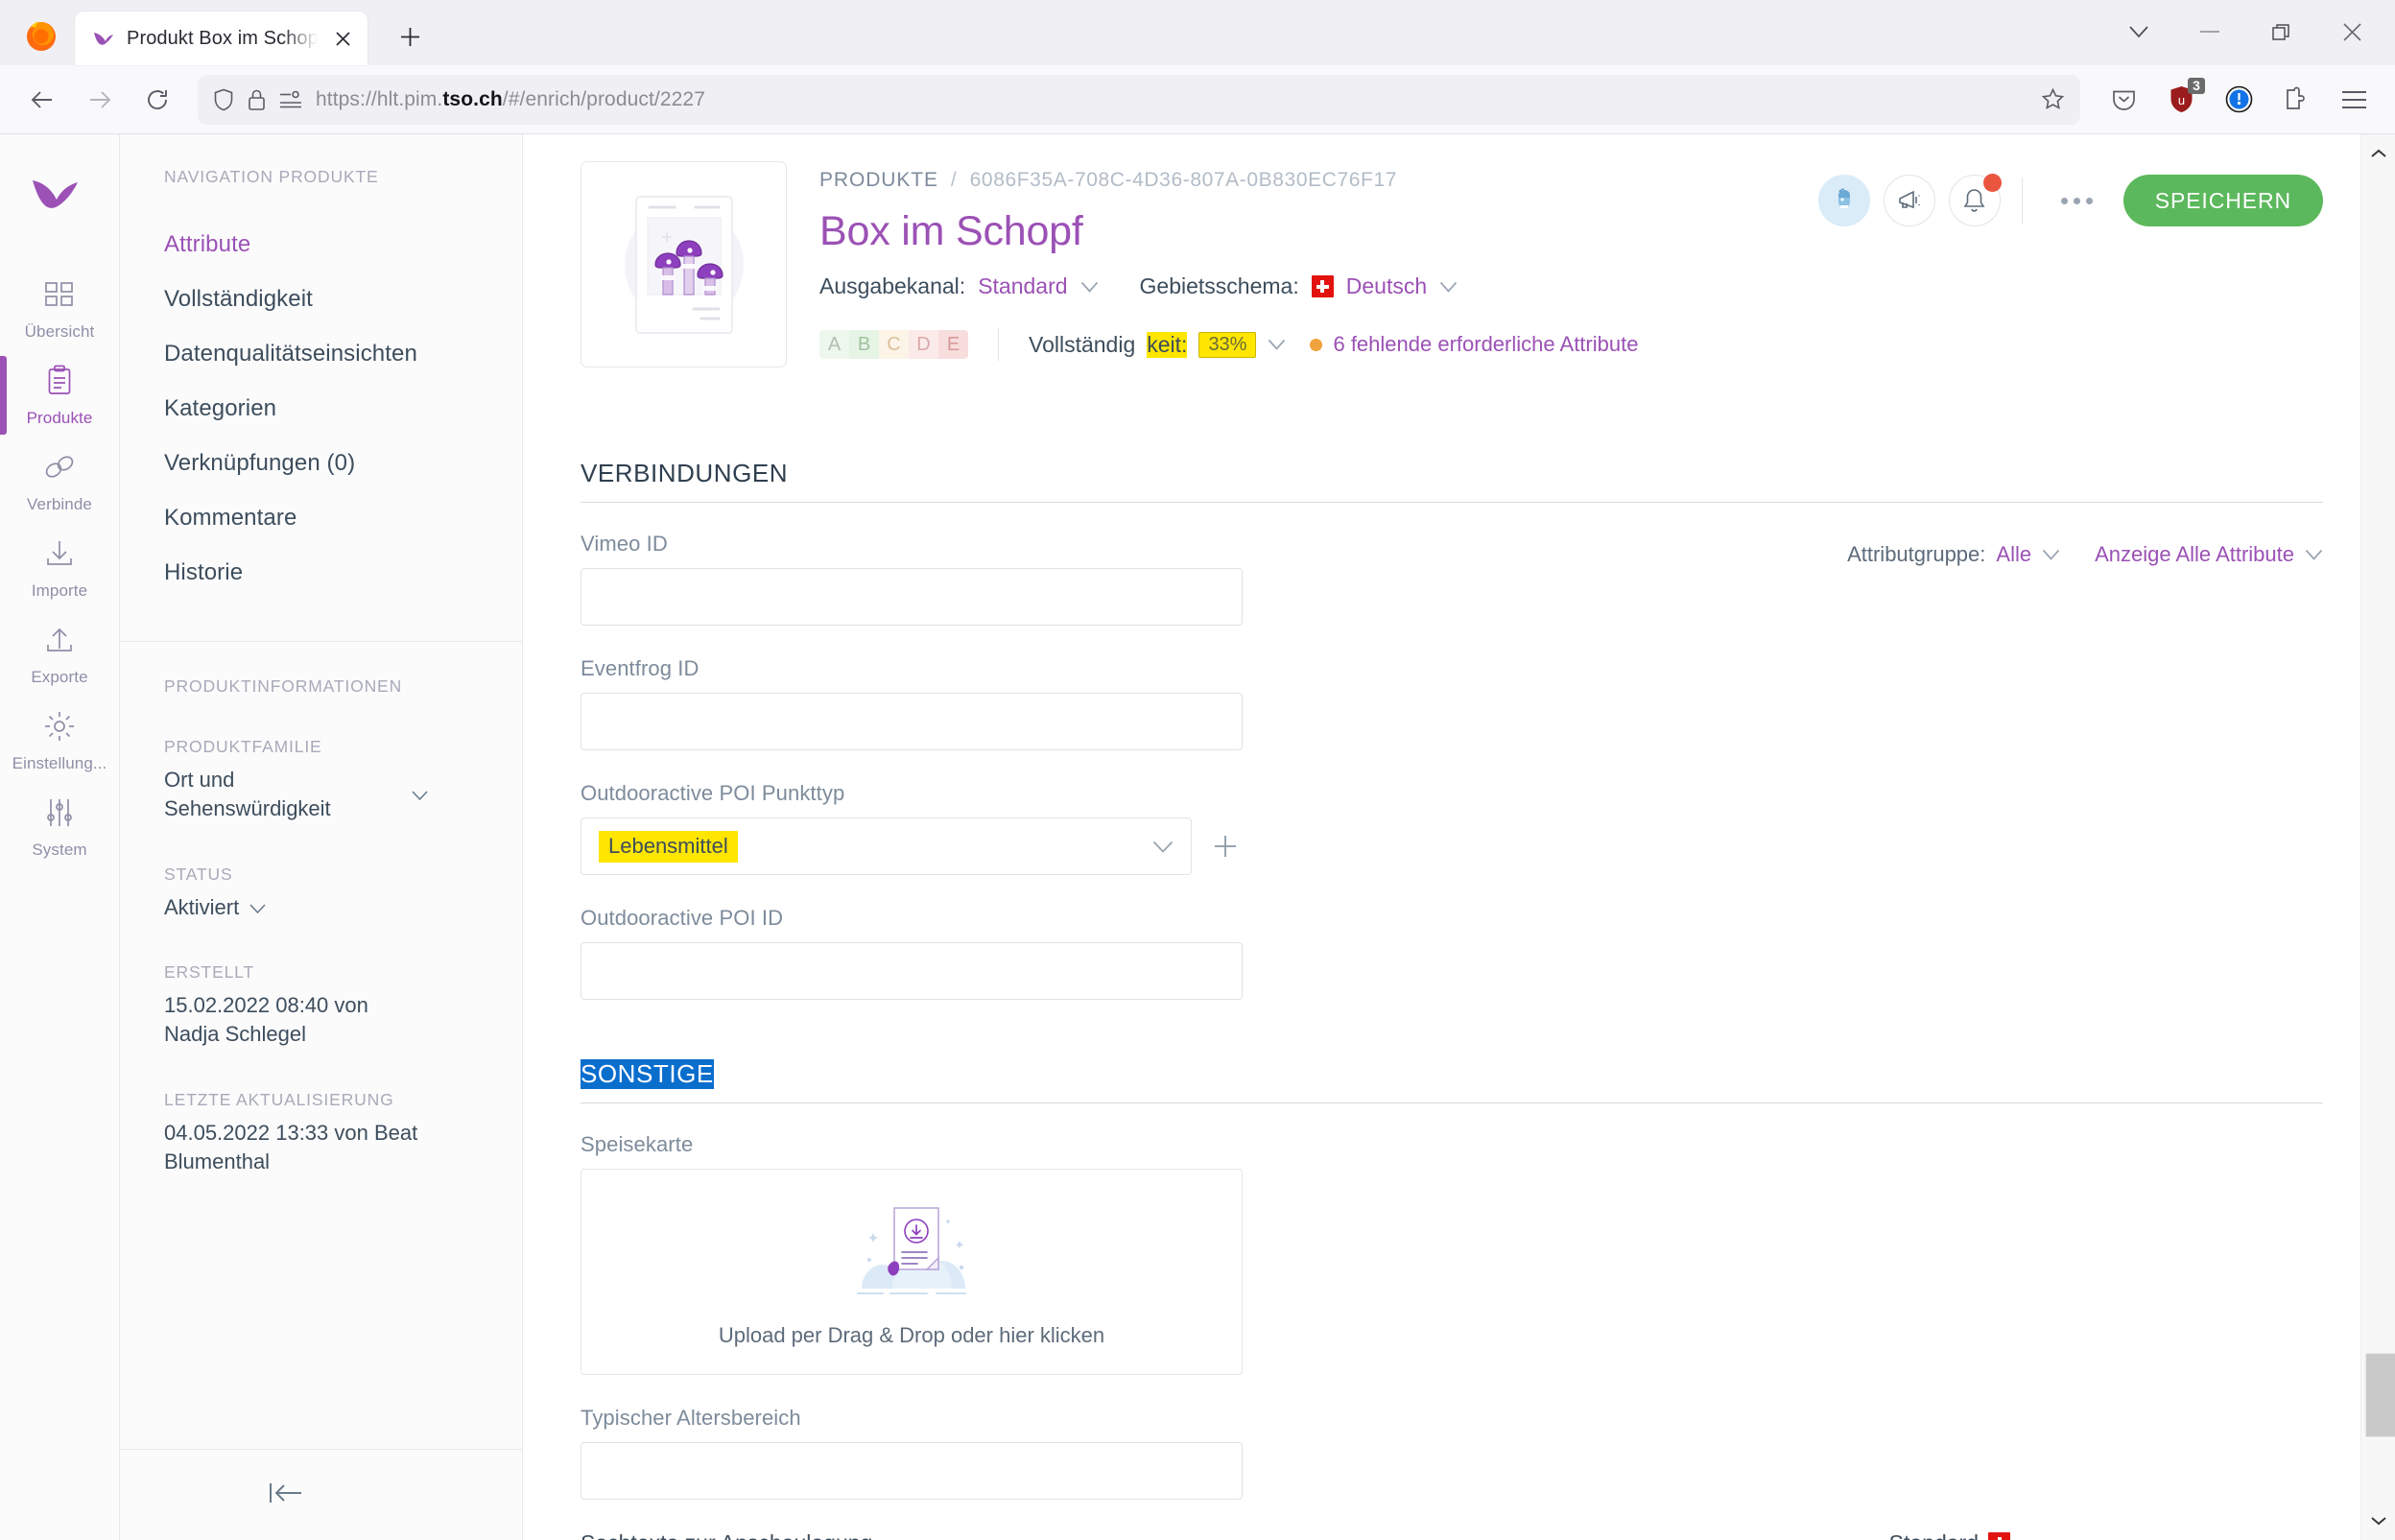 The image size is (2395, 1540). What do you see at coordinates (286, 1495) in the screenshot?
I see `collapse-sidebar-icon` at bounding box center [286, 1495].